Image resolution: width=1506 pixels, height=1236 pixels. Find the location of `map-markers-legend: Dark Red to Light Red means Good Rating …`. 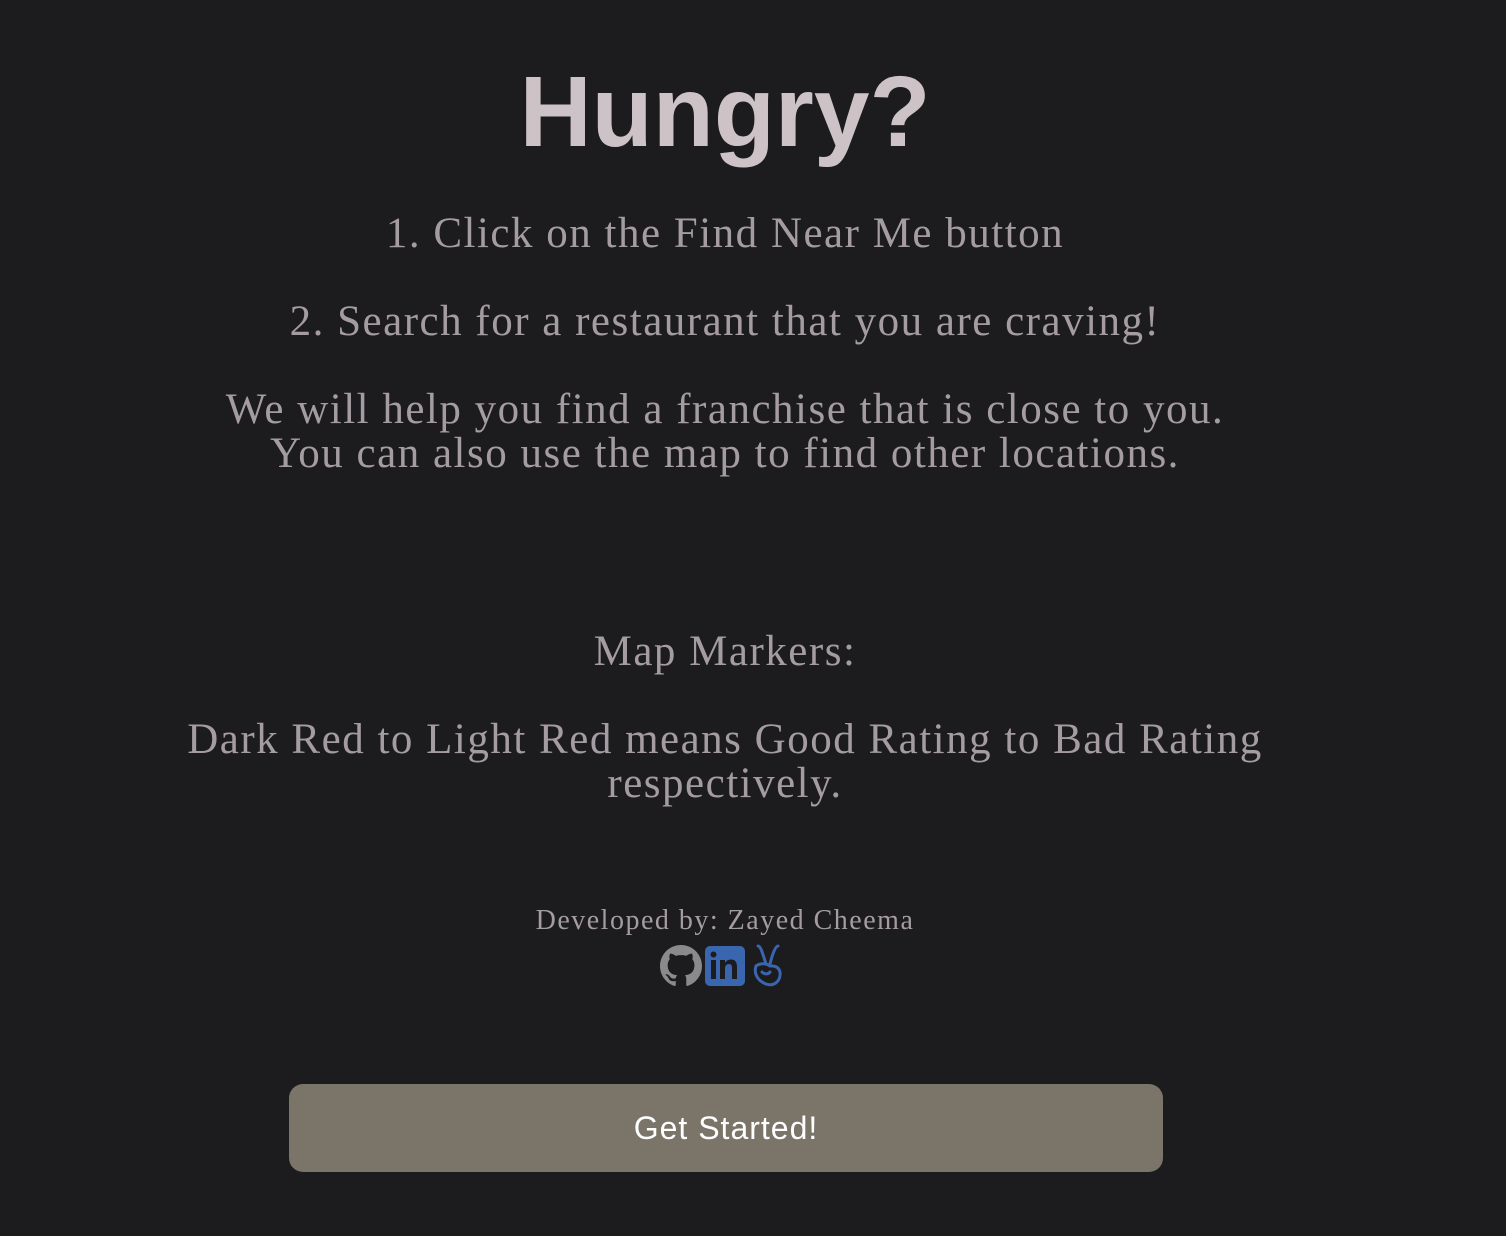

map-markers-legend: Dark Red to Light Red means Good Rating … is located at coordinates (725, 762).